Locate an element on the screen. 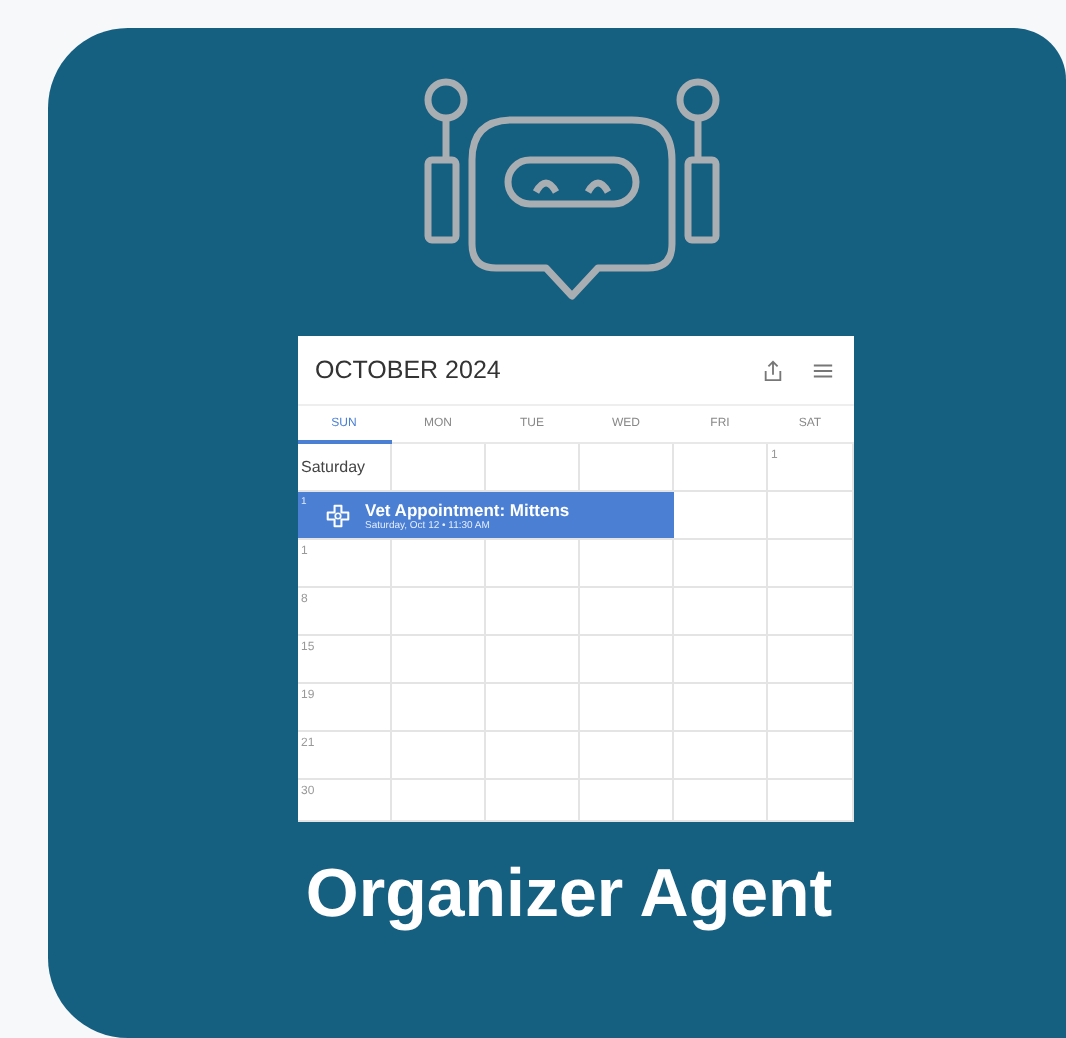  menu-icon is located at coordinates (822, 370).